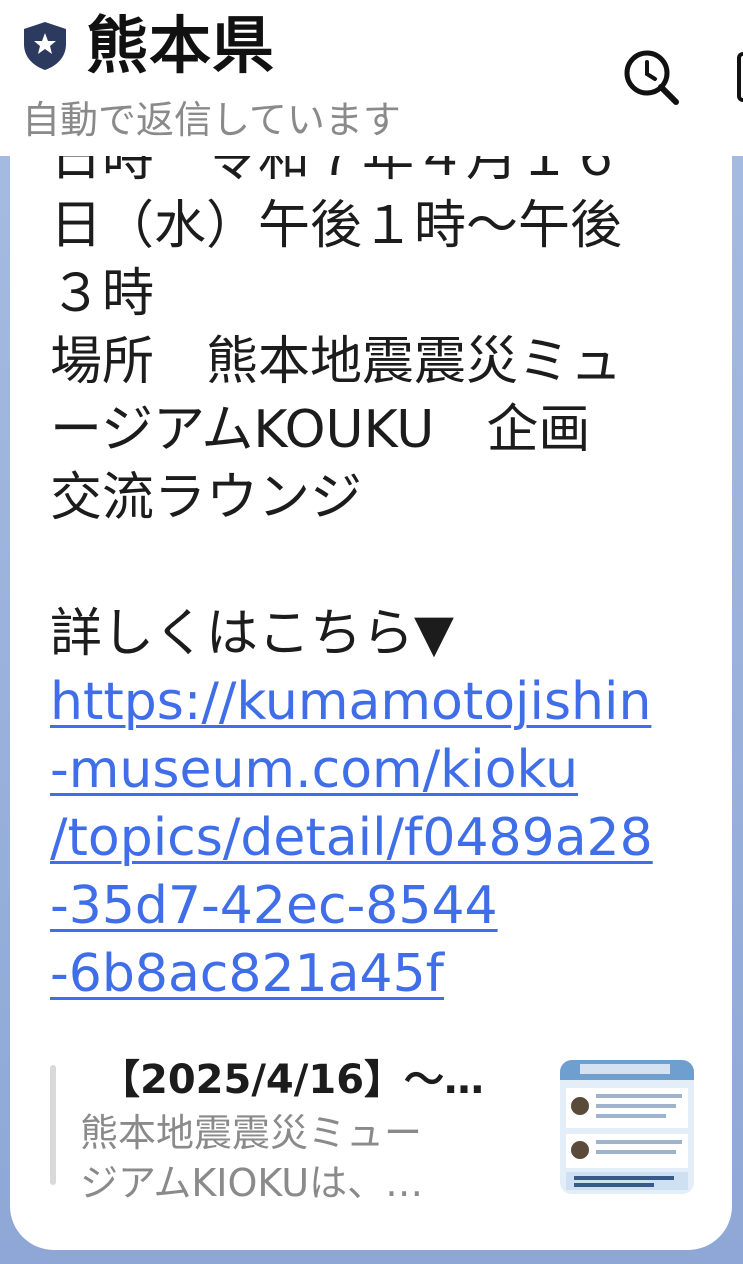 This screenshot has width=743, height=1264. What do you see at coordinates (627, 1127) in the screenshot?
I see `preview-thumbnail` at bounding box center [627, 1127].